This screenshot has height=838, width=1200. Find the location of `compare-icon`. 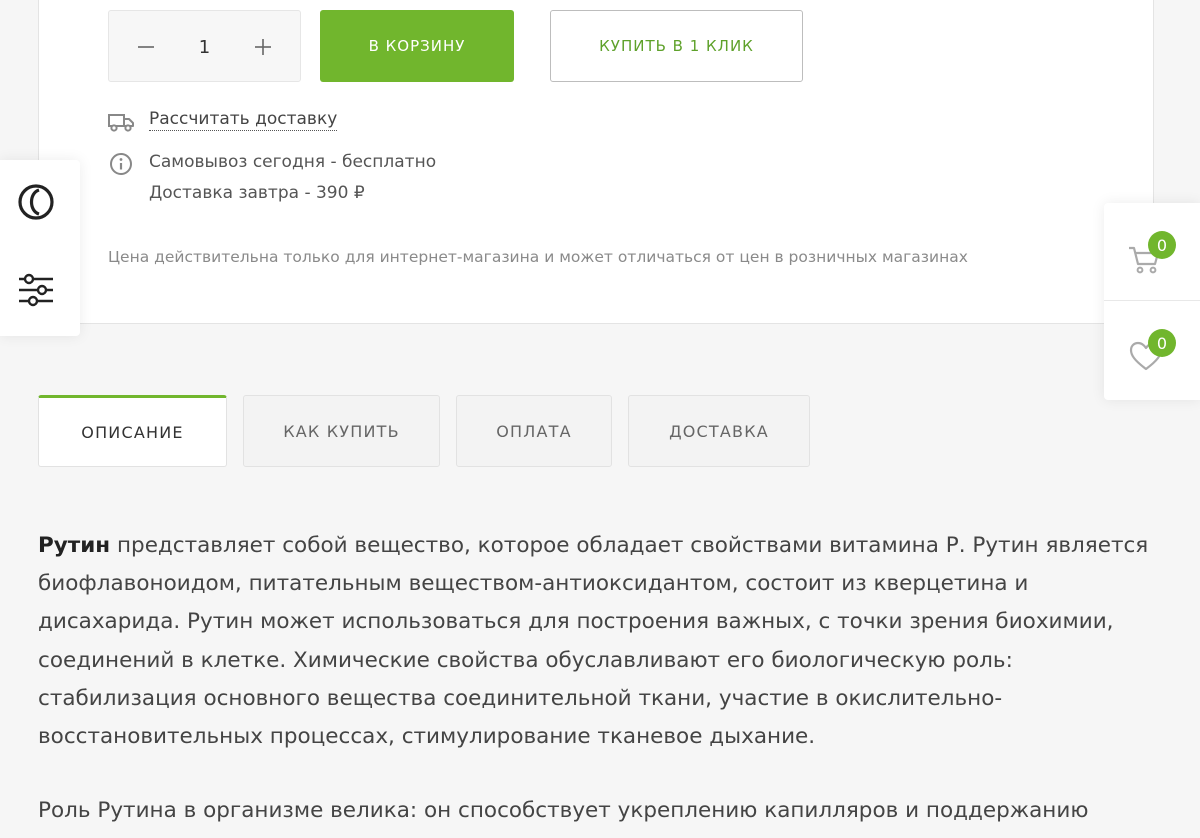

compare-icon is located at coordinates (36, 202).